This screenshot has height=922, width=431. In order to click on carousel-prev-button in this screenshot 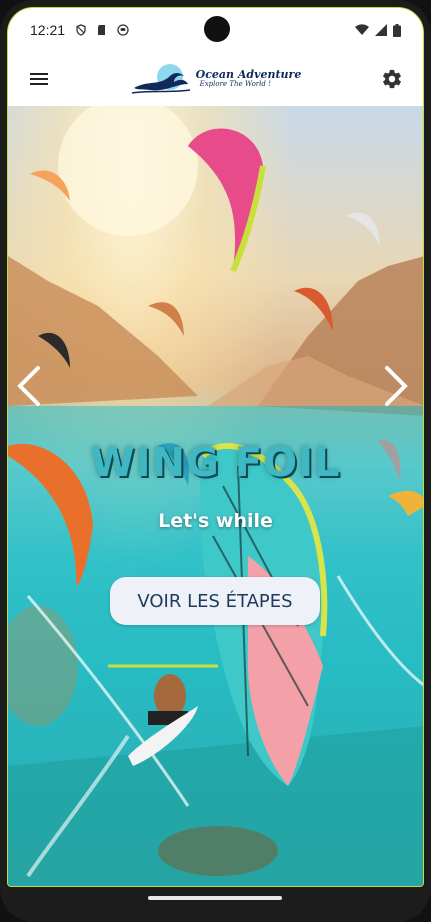, I will do `click(29, 386)`.